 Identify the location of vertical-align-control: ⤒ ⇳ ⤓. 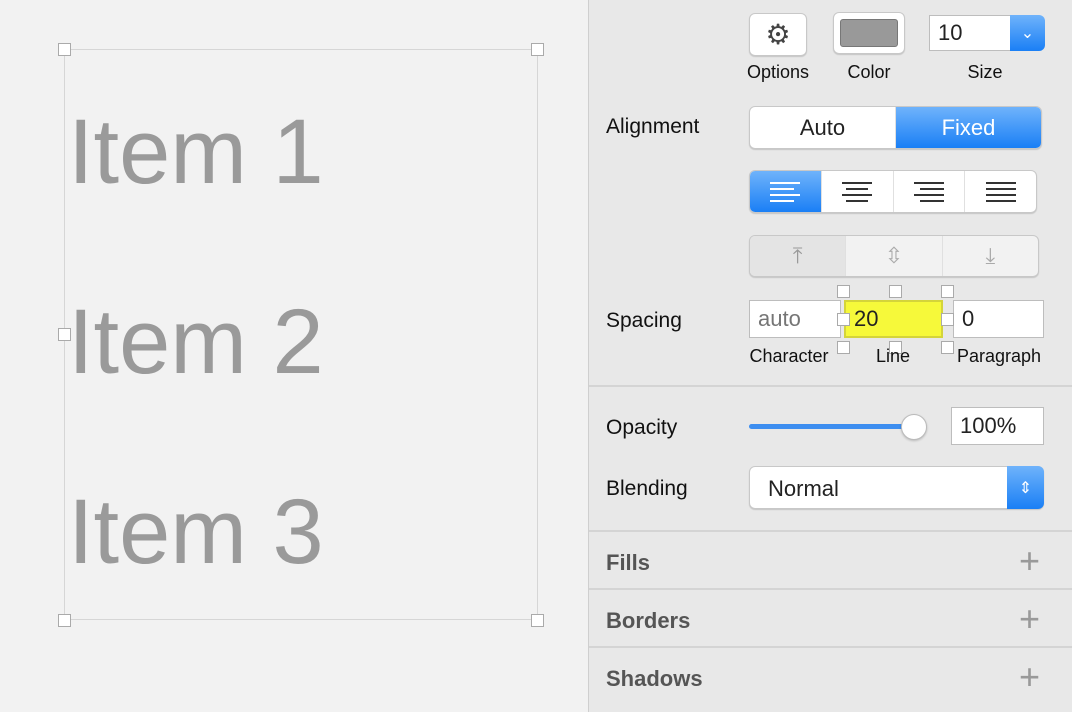
(894, 256).